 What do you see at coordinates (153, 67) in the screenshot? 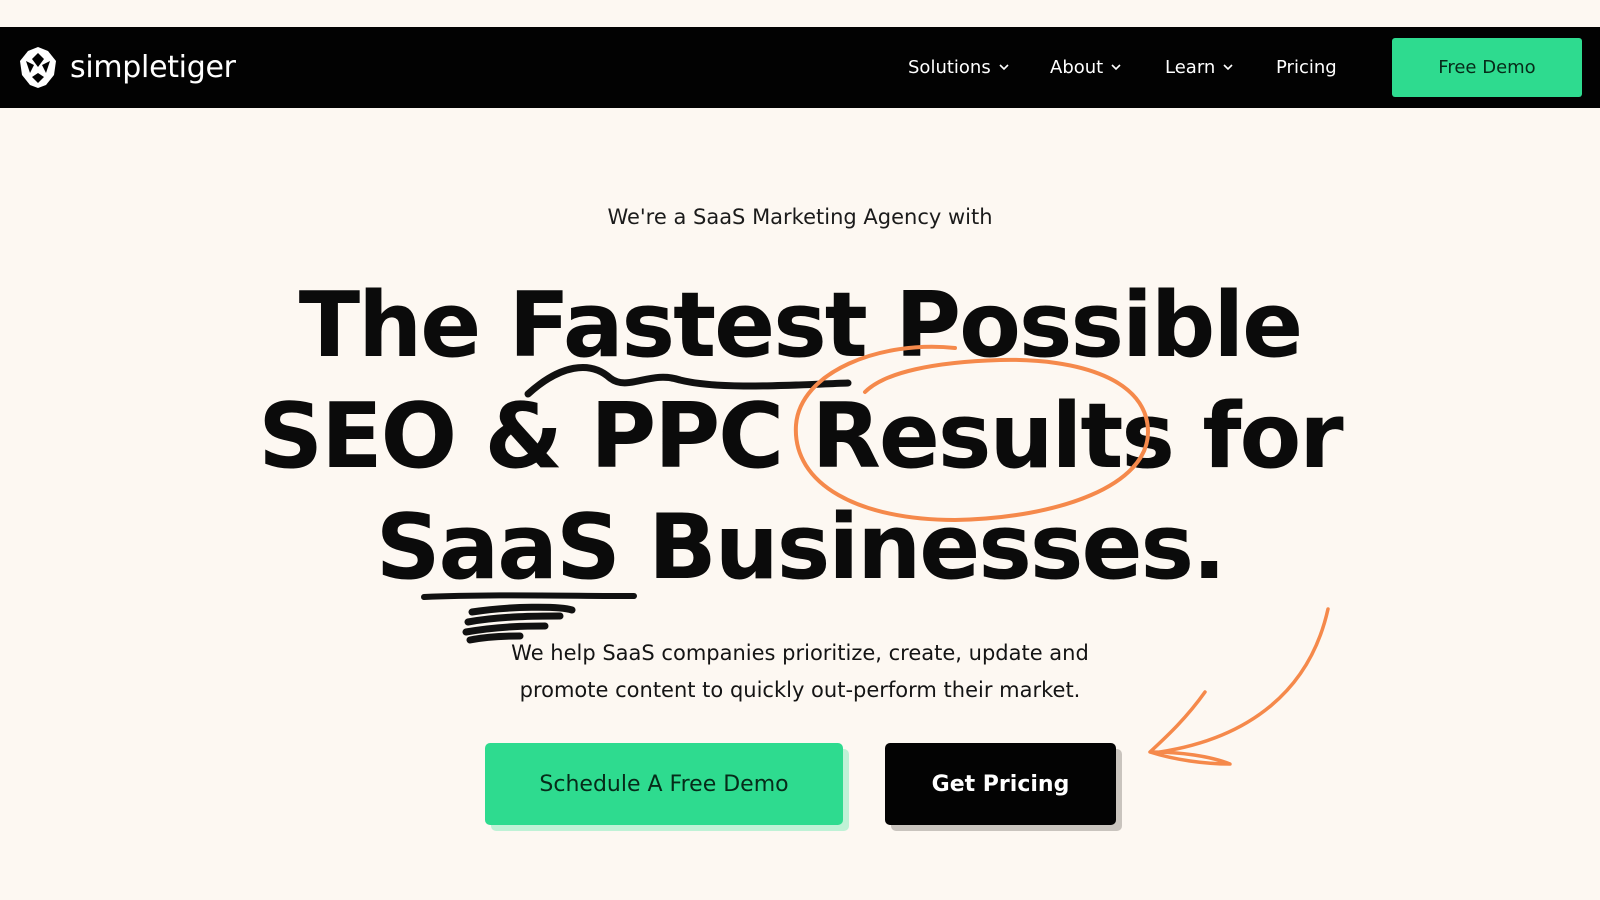
I see `brand-name: simpletiger` at bounding box center [153, 67].